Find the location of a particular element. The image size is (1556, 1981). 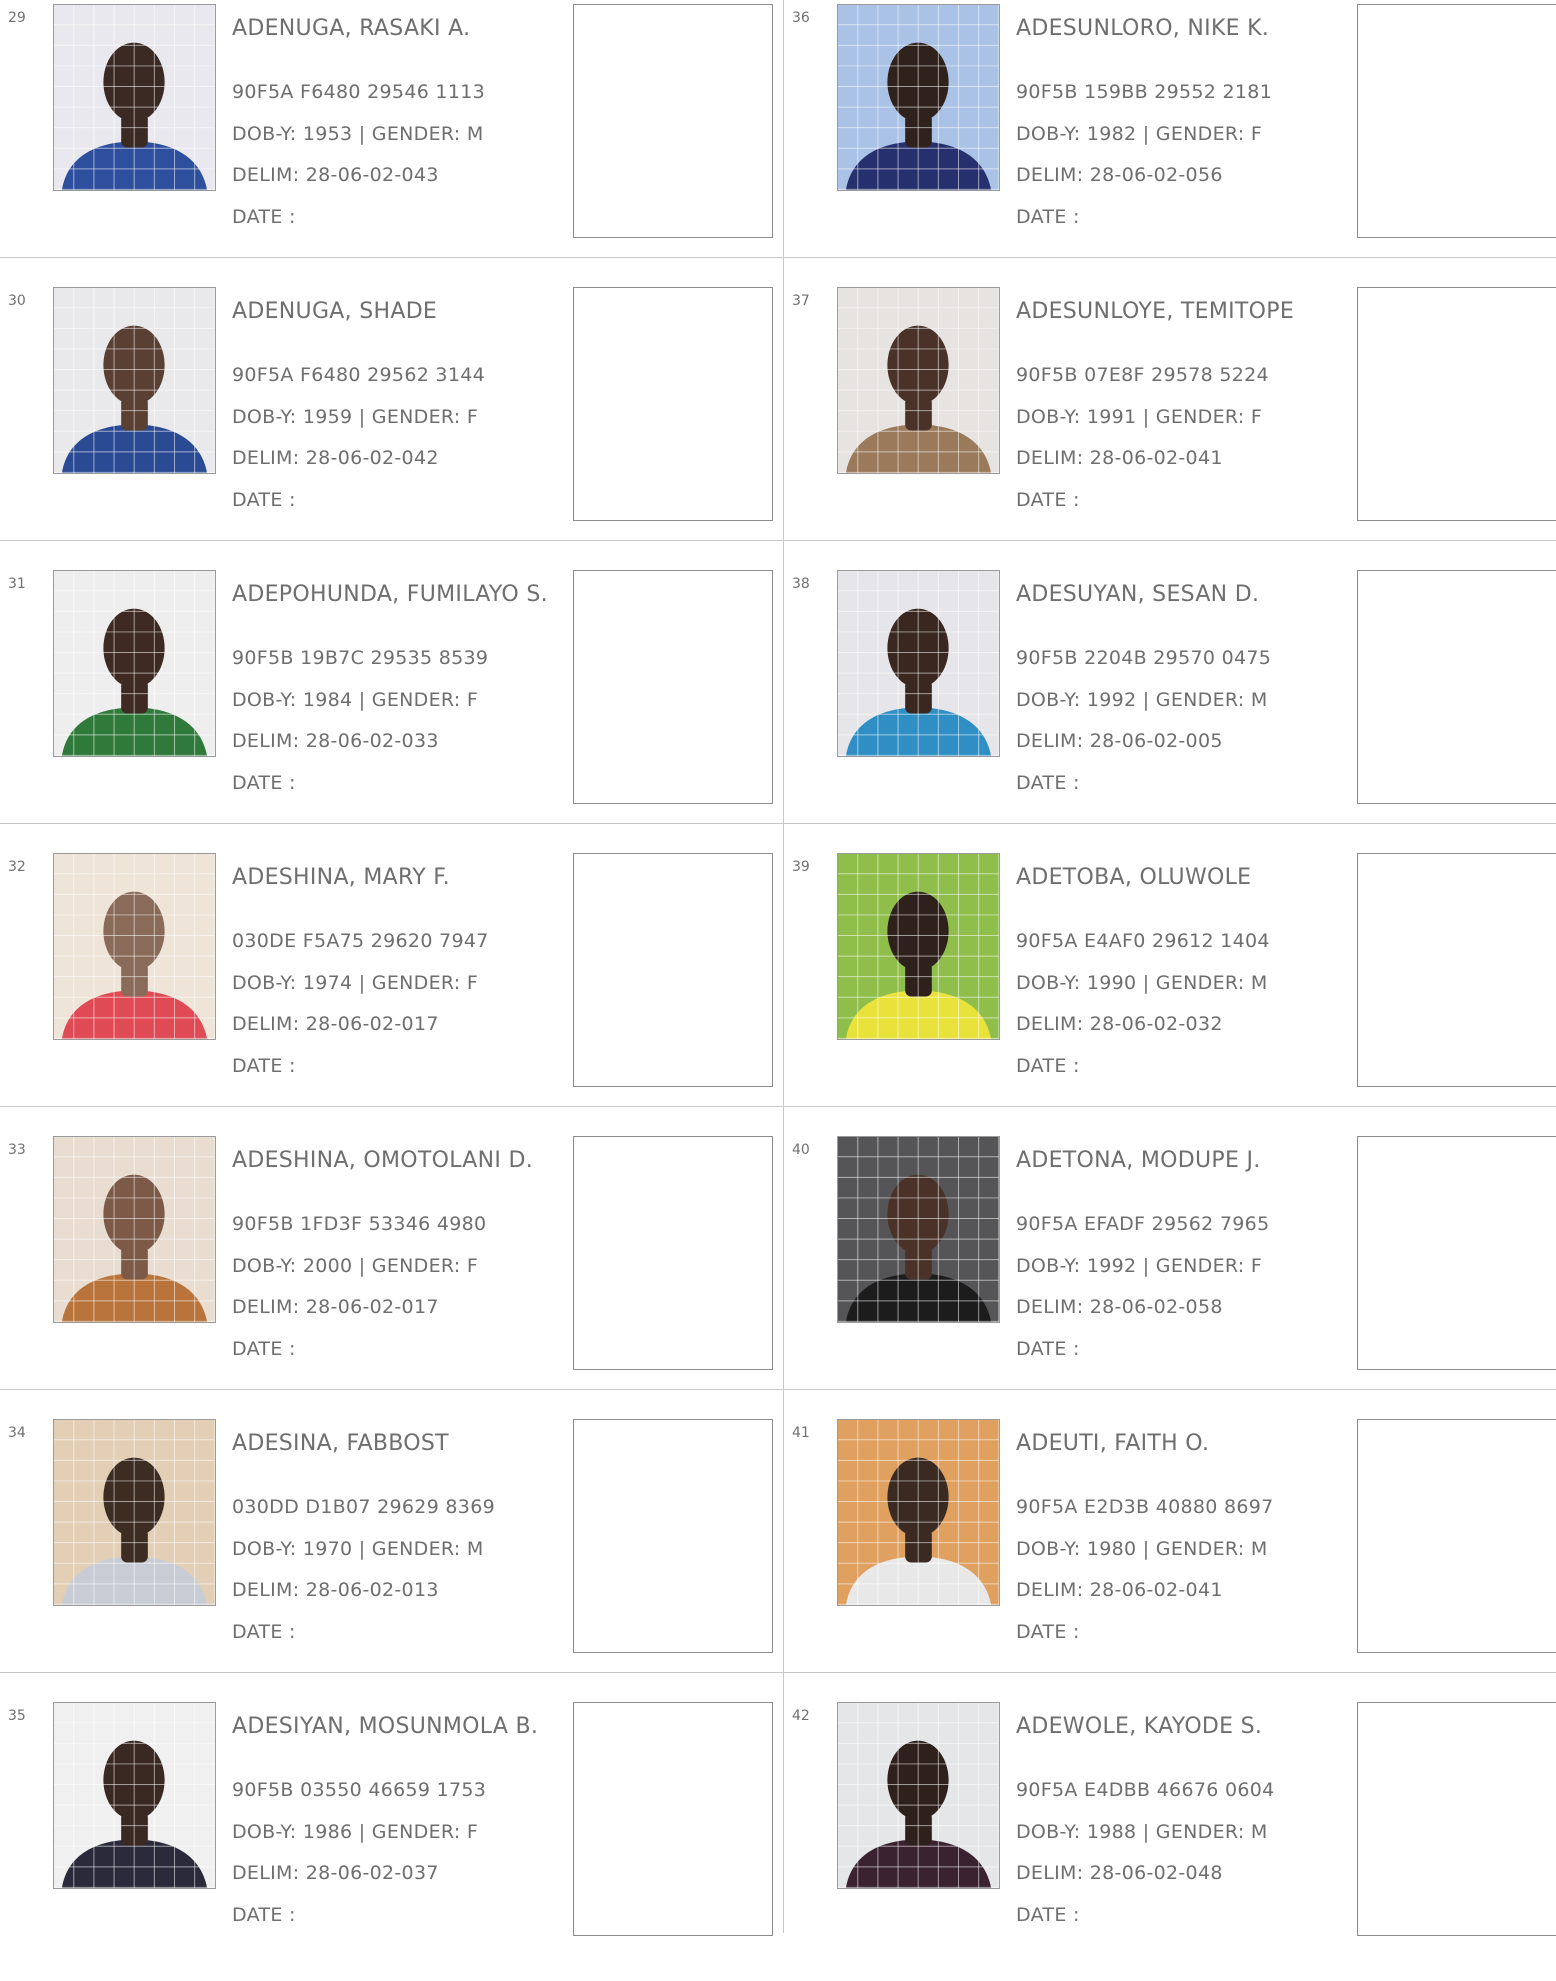

dob-year: DOB-Y: 1986 is located at coordinates (292, 1832).